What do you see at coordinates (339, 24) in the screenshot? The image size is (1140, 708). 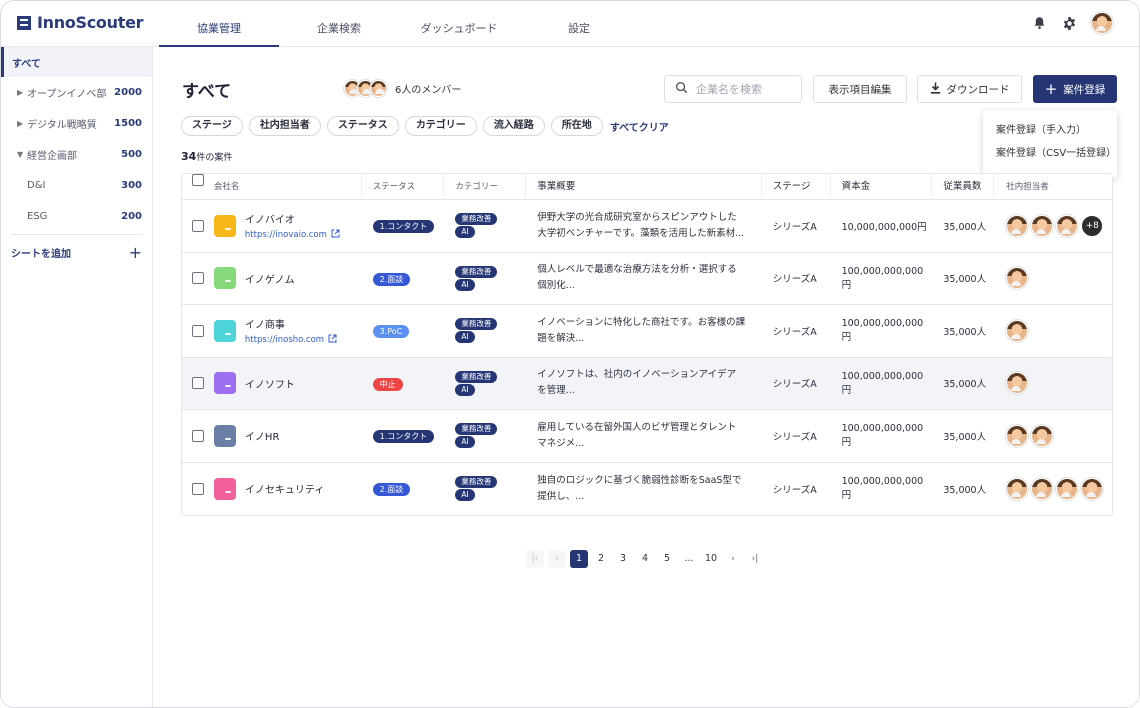 I see `tab-company-search: 企業検索` at bounding box center [339, 24].